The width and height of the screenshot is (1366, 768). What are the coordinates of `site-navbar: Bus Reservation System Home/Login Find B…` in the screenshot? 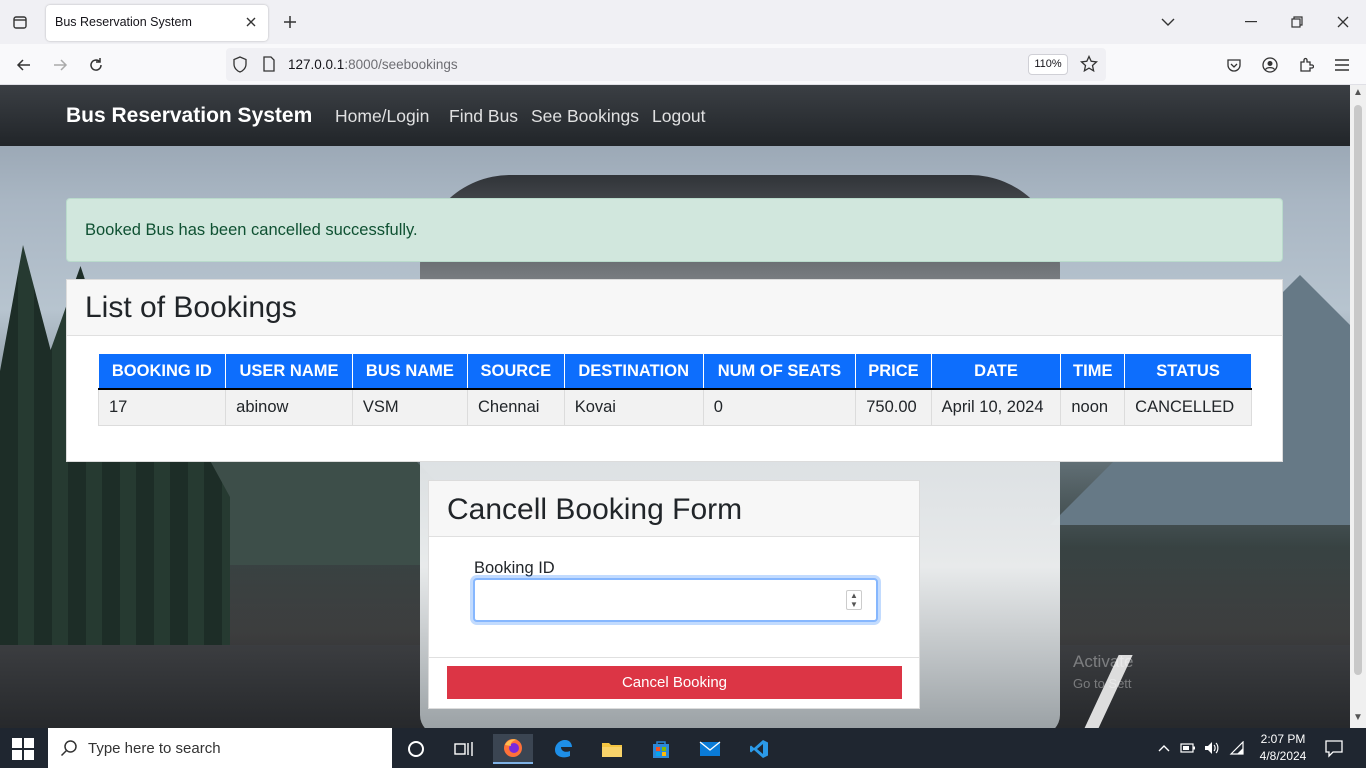 It's located at (675, 115).